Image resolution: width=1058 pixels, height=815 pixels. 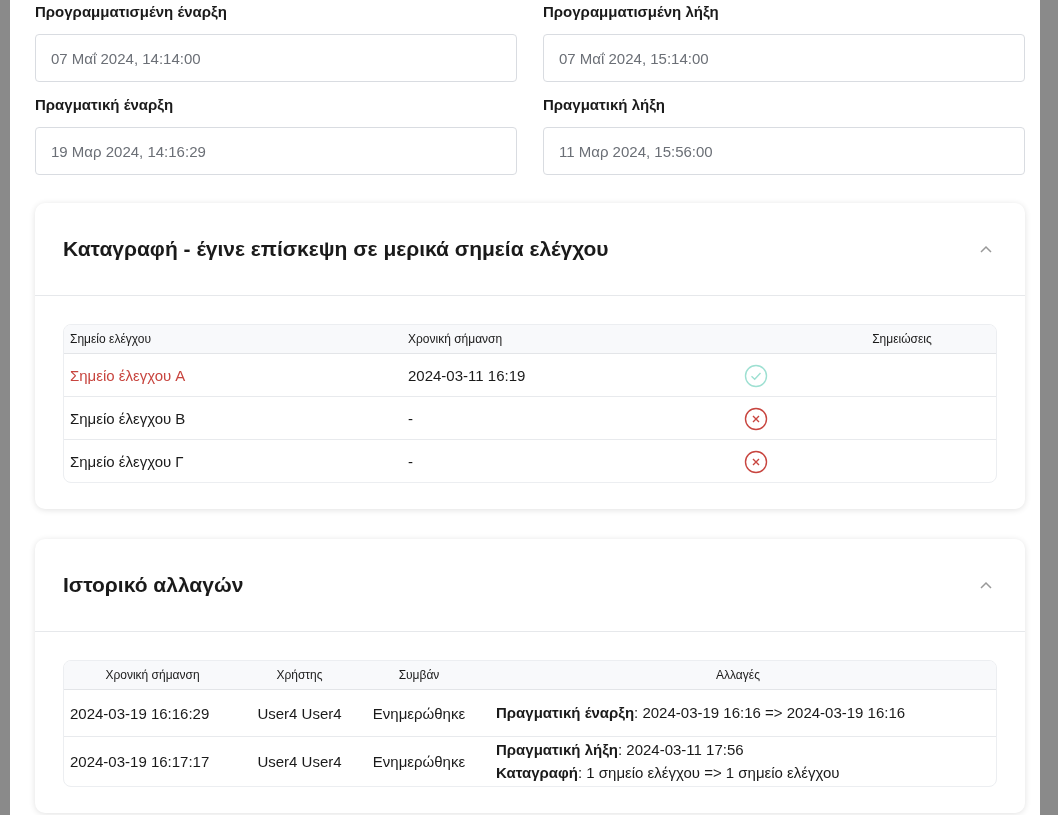 I want to click on table-cell-text: Σημείο έλεγχου A, so click(x=128, y=375).